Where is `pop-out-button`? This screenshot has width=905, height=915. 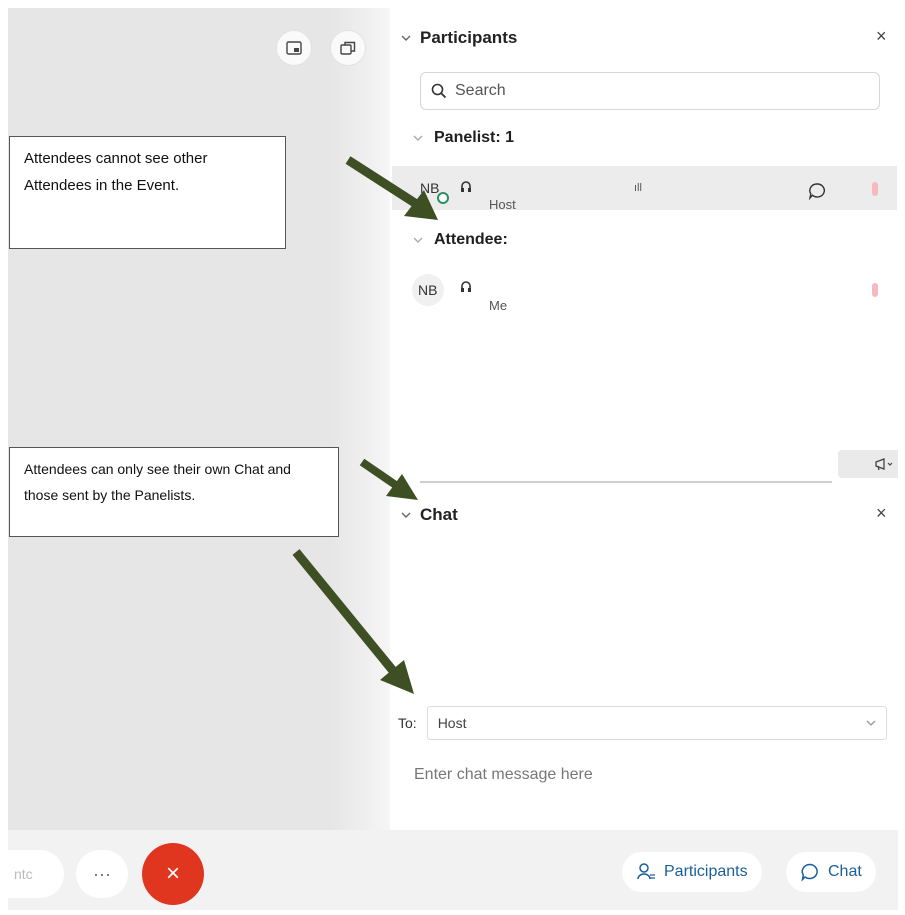 pop-out-button is located at coordinates (348, 48).